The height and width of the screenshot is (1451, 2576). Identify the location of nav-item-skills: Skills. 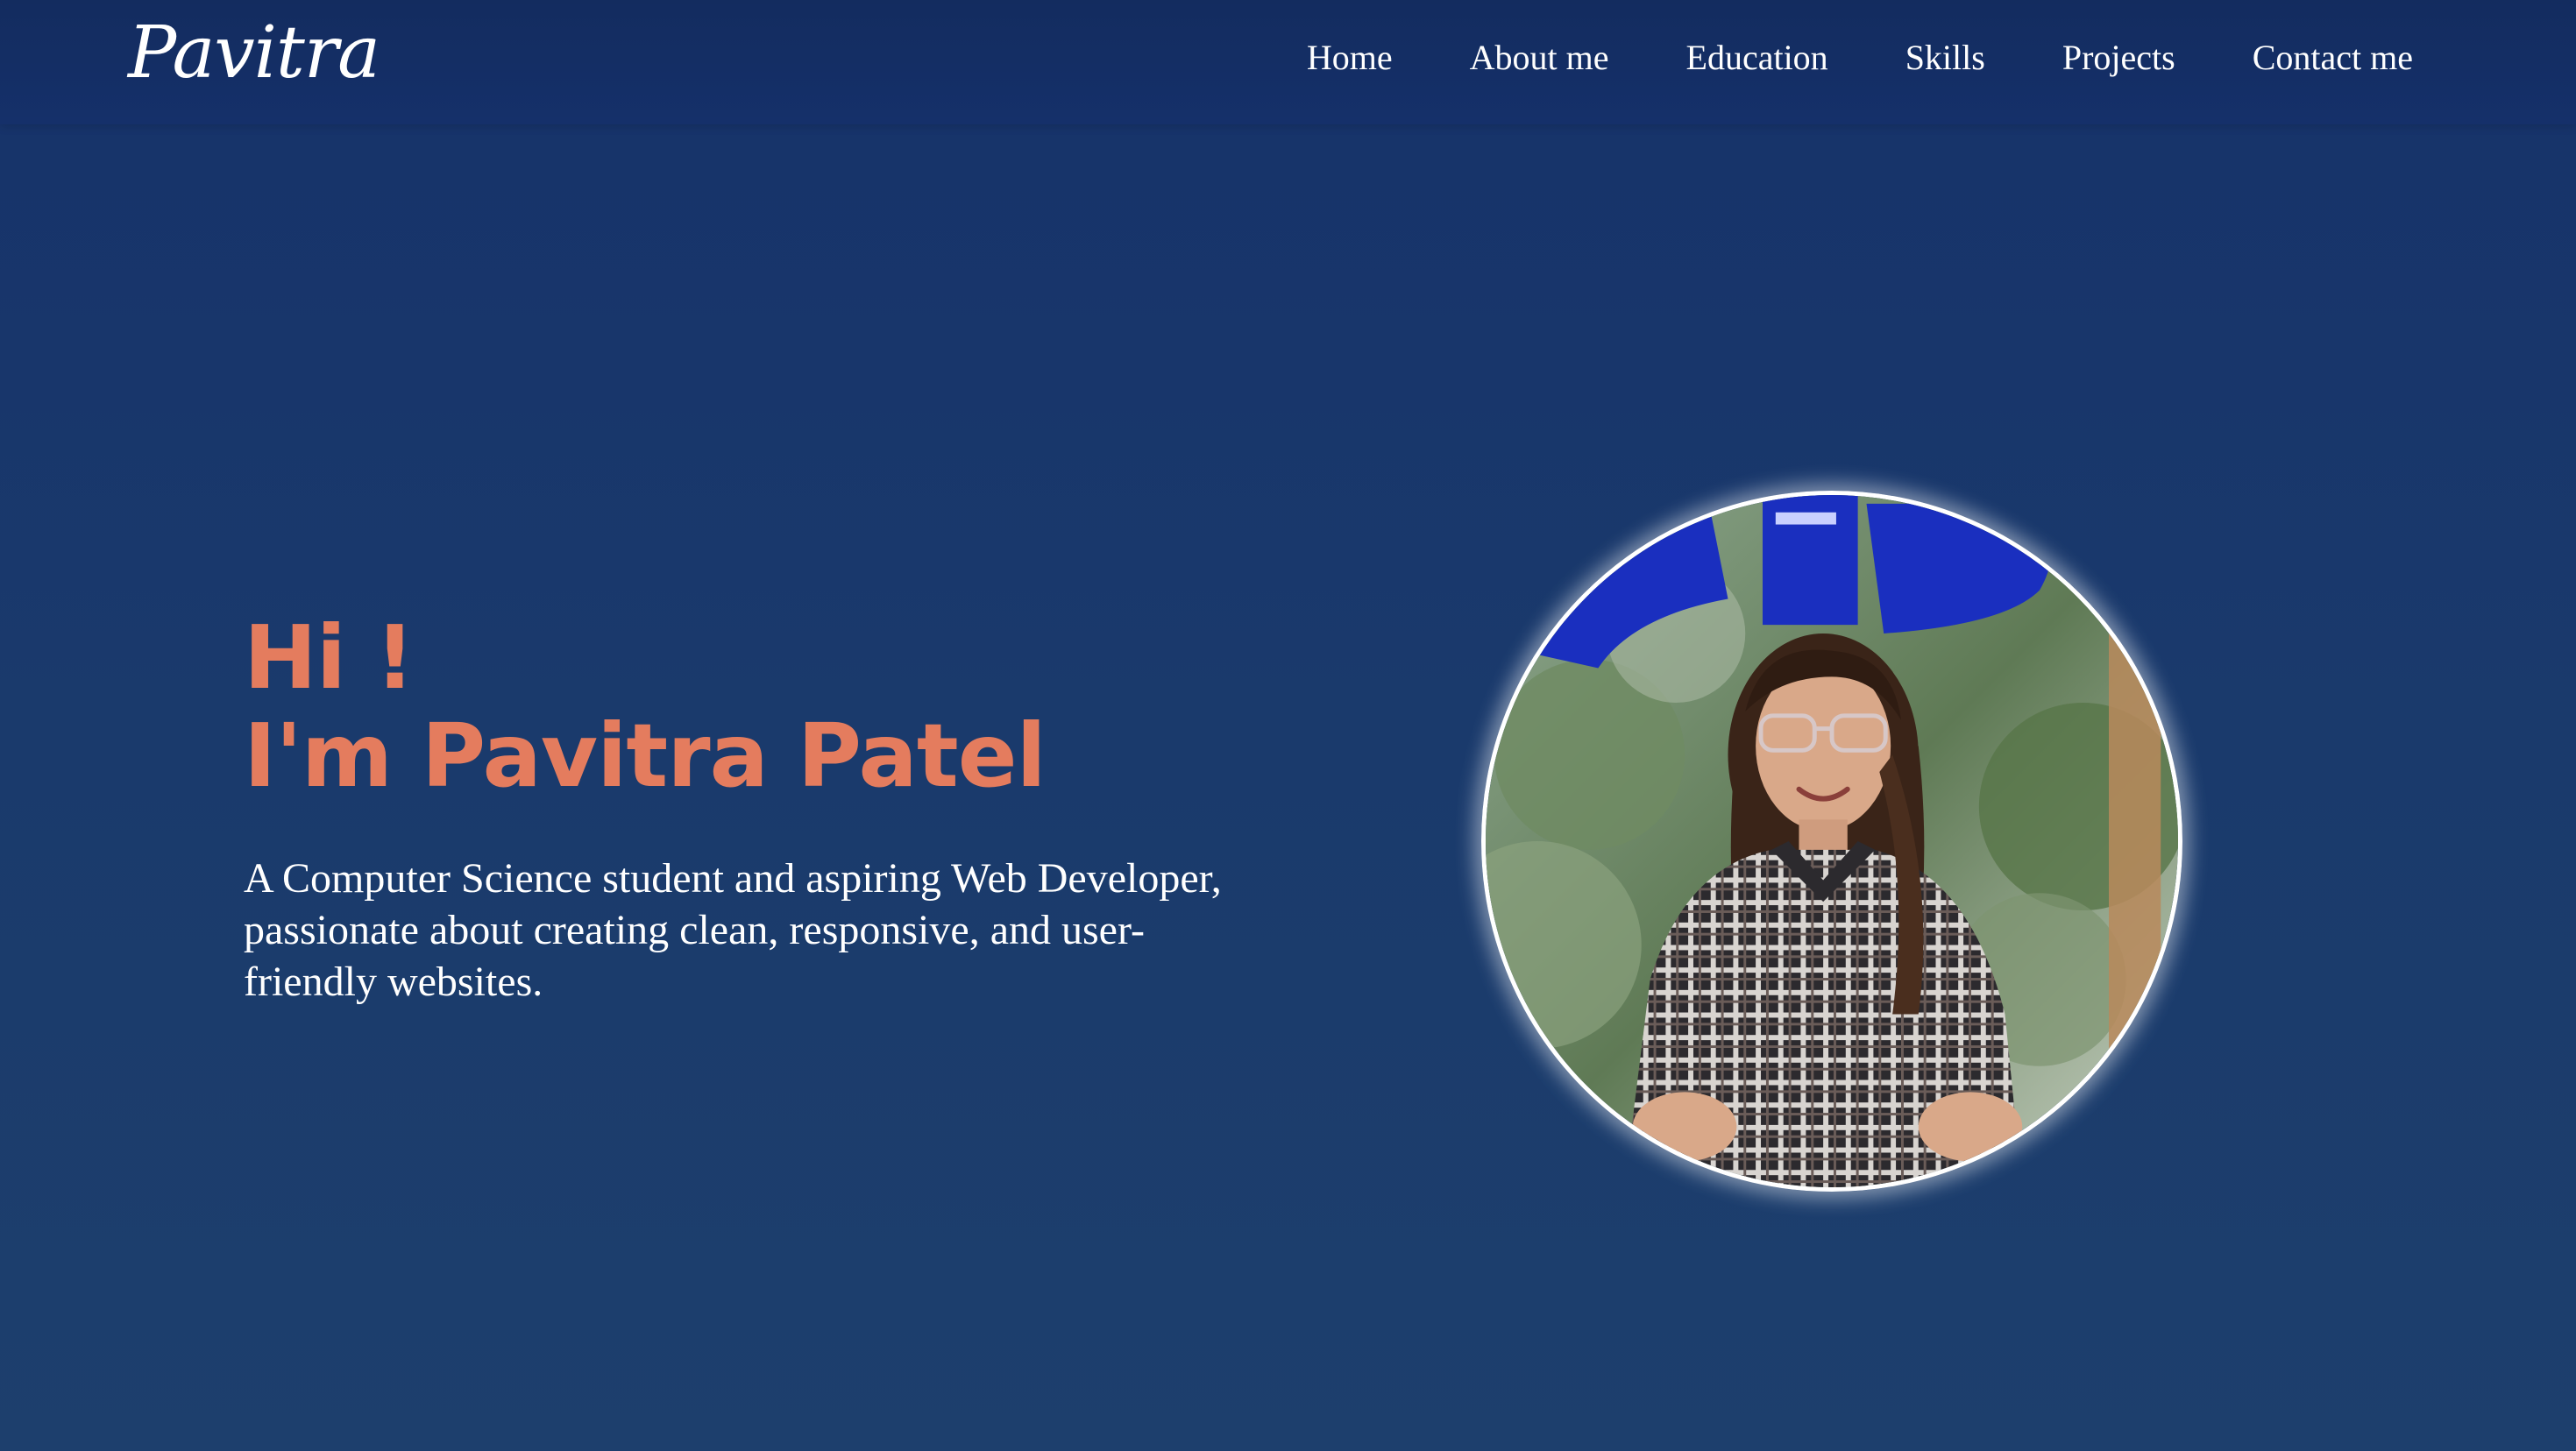
(1945, 57).